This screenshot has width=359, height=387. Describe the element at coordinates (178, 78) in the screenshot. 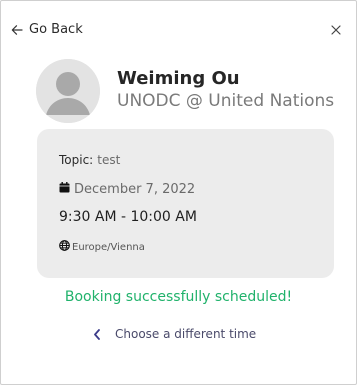

I see `host-name: Weiming Ou` at that location.